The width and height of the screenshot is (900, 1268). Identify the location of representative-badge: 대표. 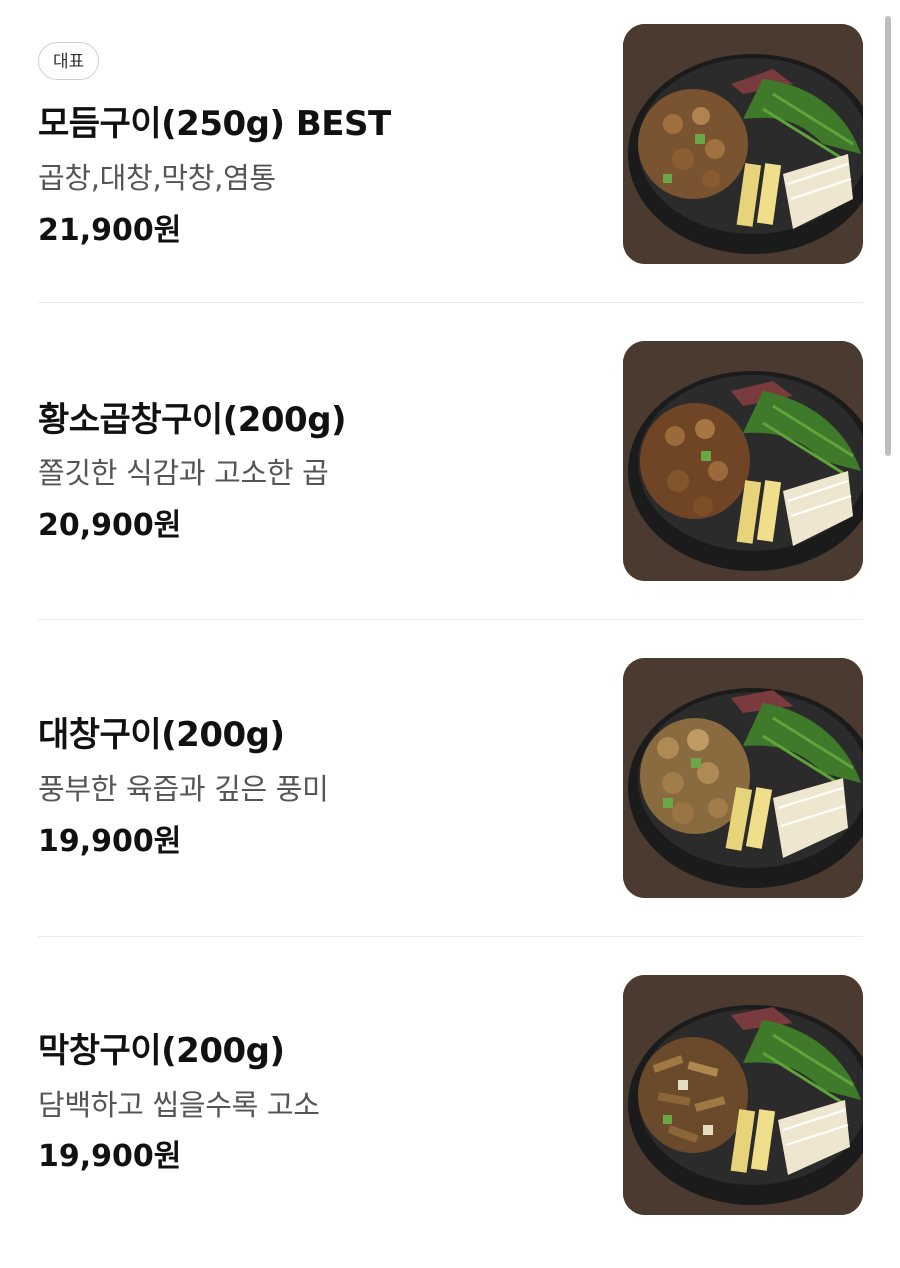
(69, 61).